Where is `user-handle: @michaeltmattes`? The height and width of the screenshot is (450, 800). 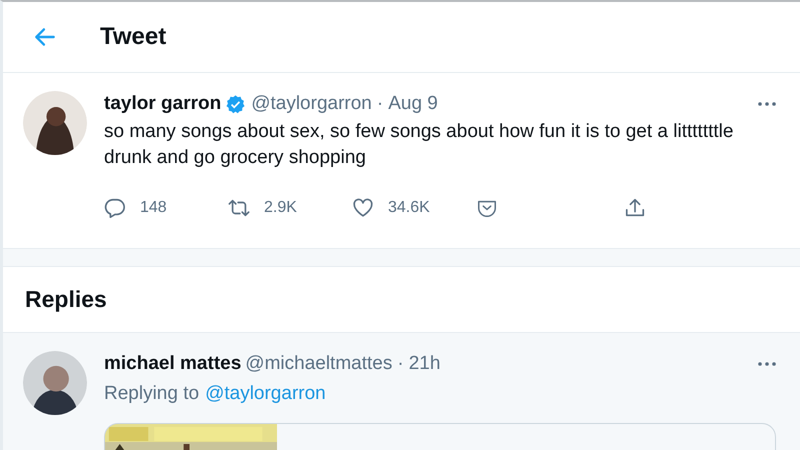 user-handle: @michaeltmattes is located at coordinates (318, 364).